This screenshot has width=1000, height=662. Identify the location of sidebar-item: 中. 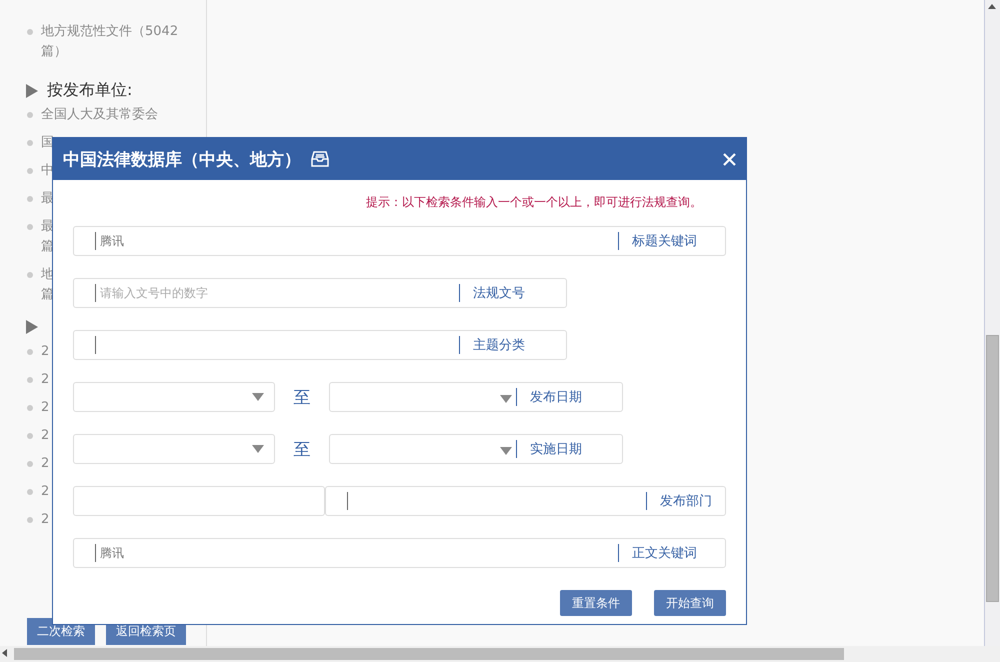
(47, 171).